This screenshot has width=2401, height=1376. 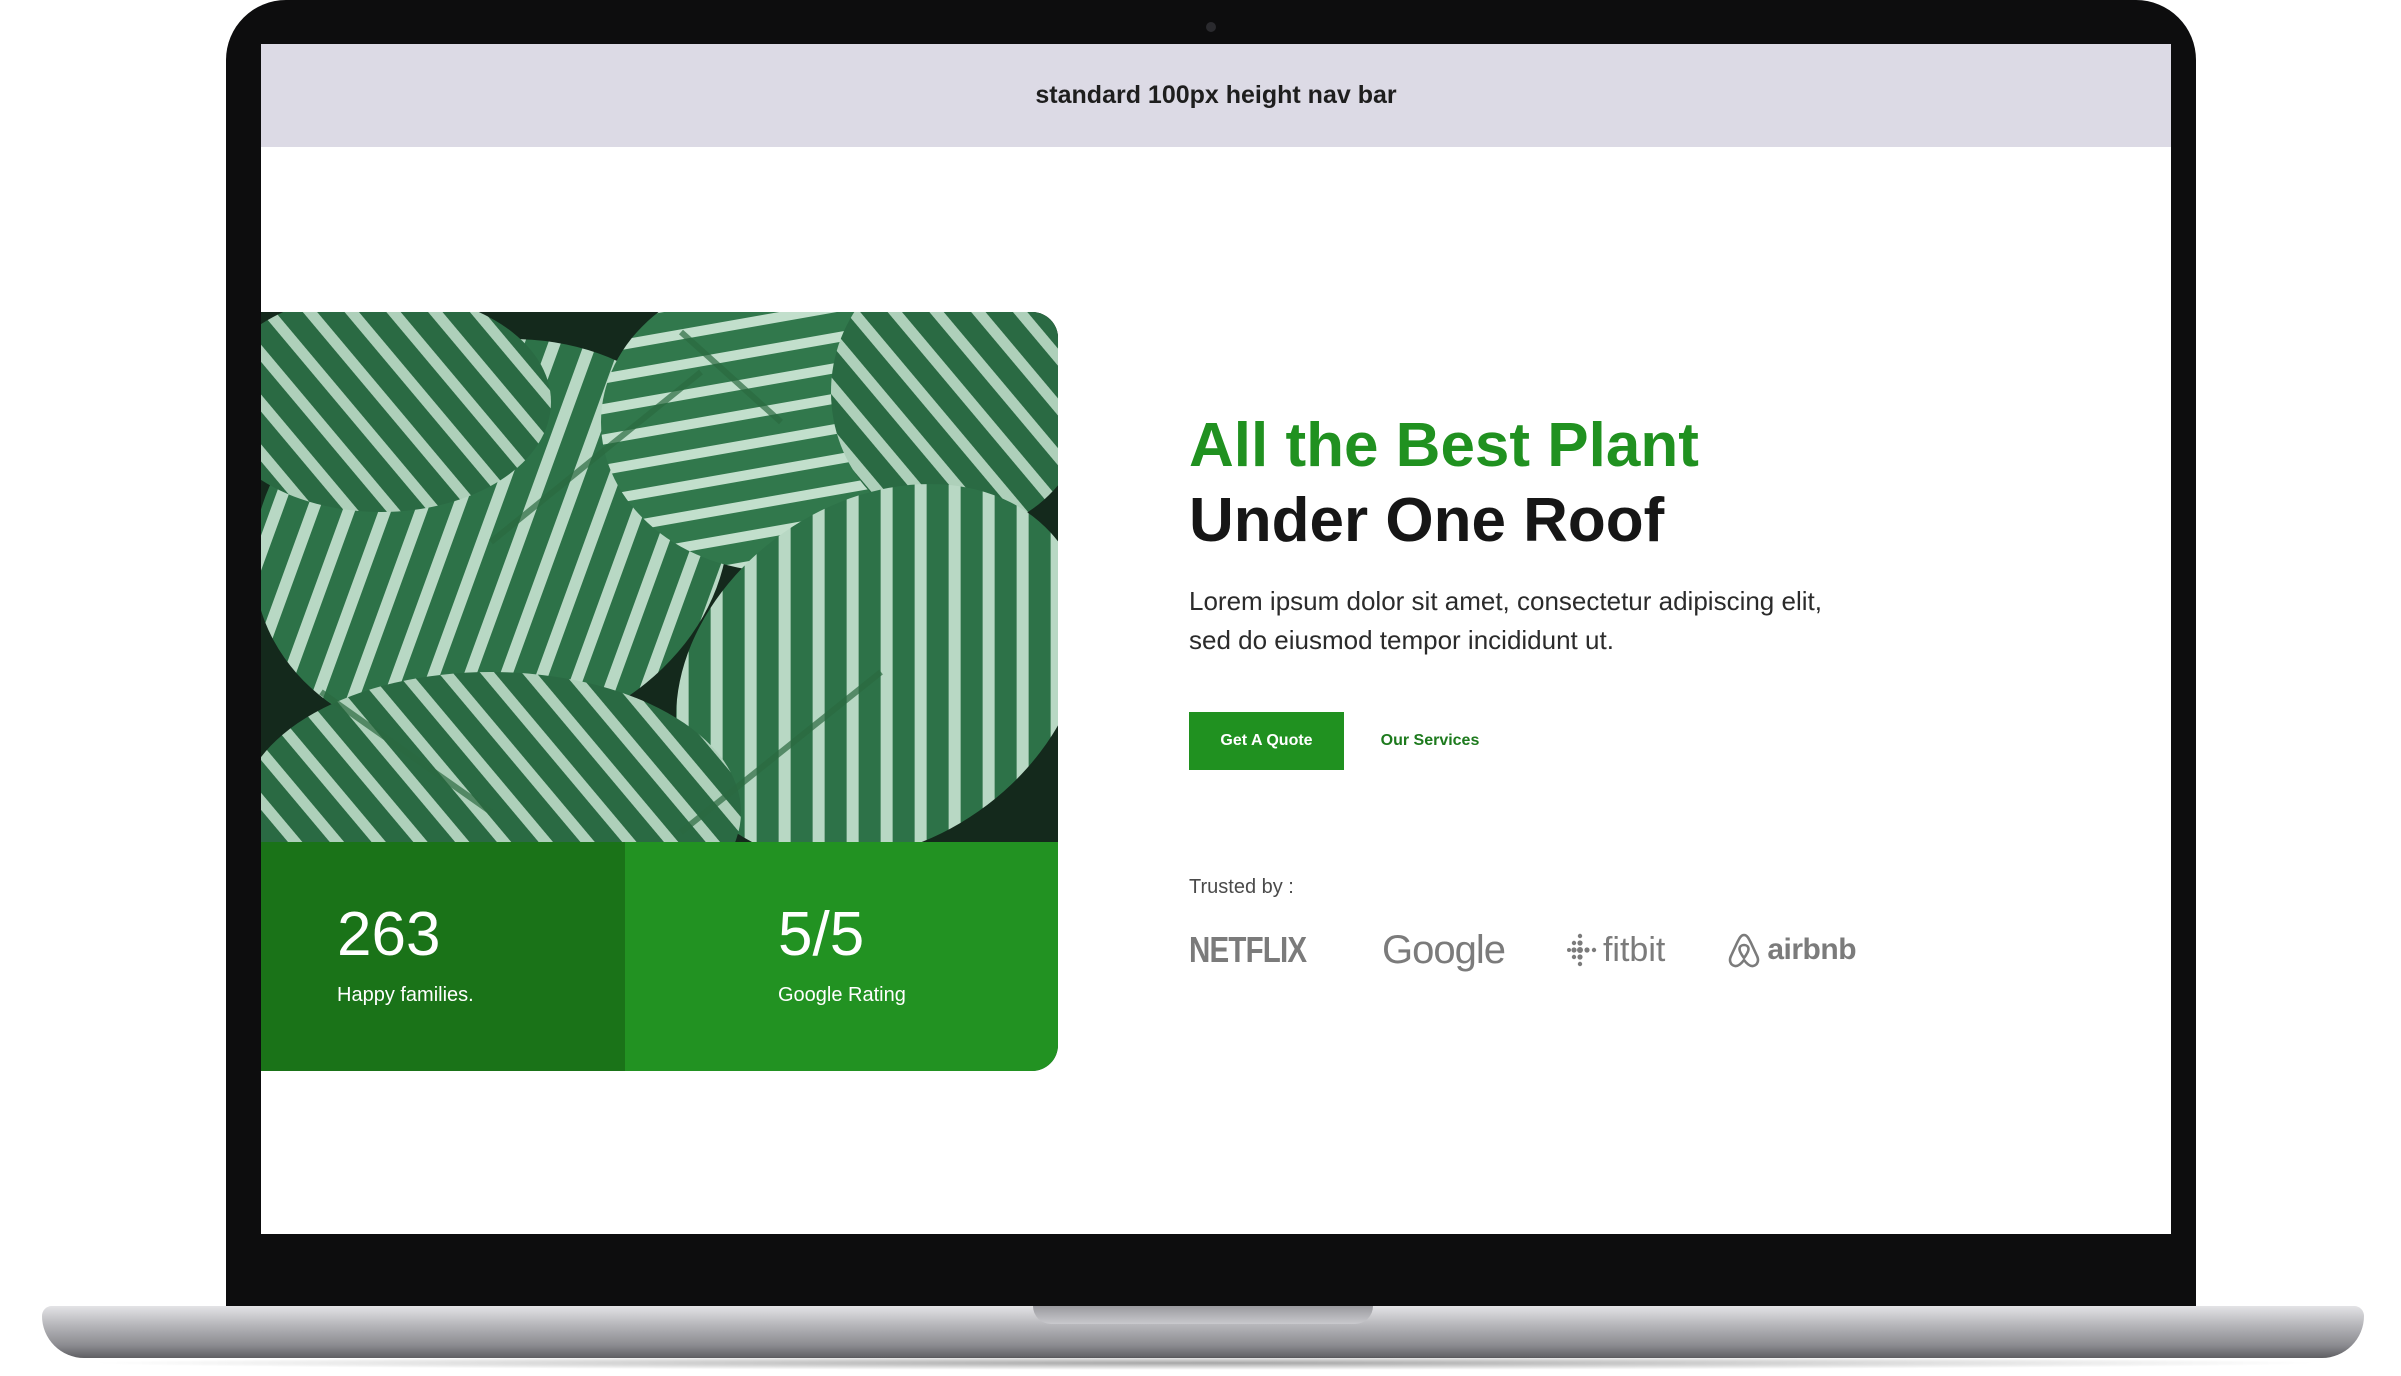 I want to click on fitbit-logo-text: fitbit, so click(x=1634, y=949).